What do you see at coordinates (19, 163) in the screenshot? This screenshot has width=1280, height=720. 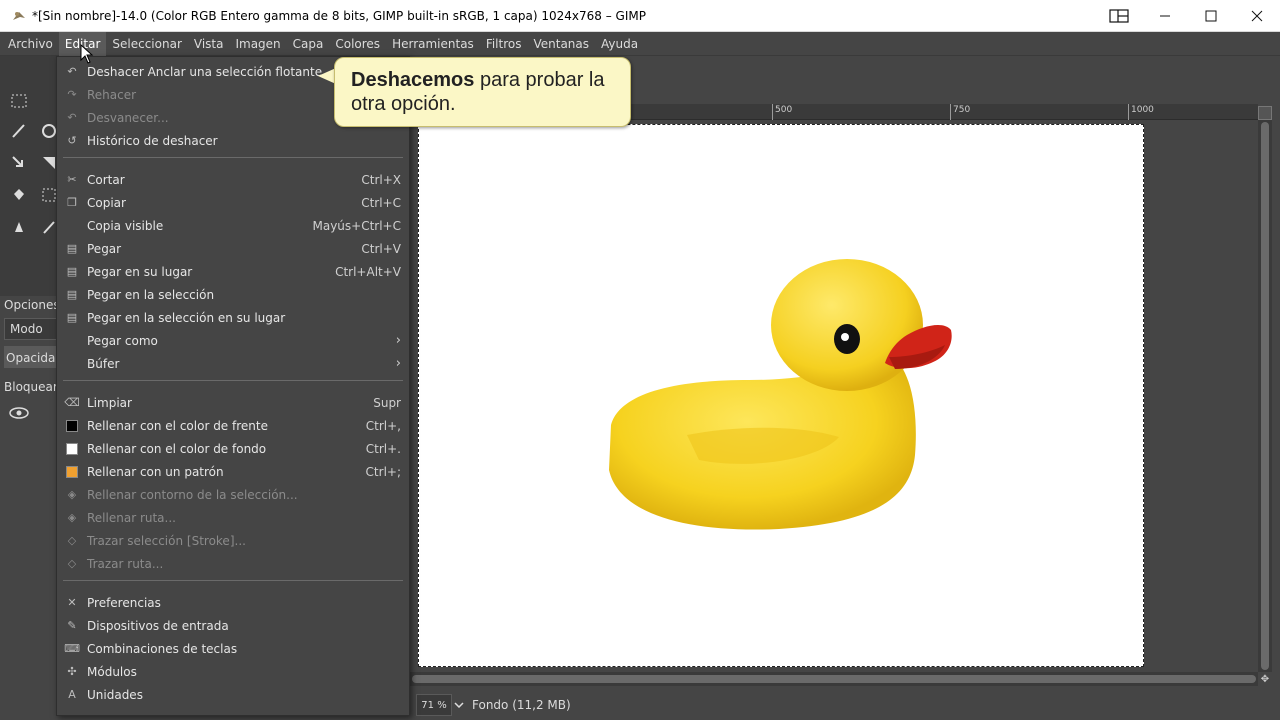 I see `move-icon` at bounding box center [19, 163].